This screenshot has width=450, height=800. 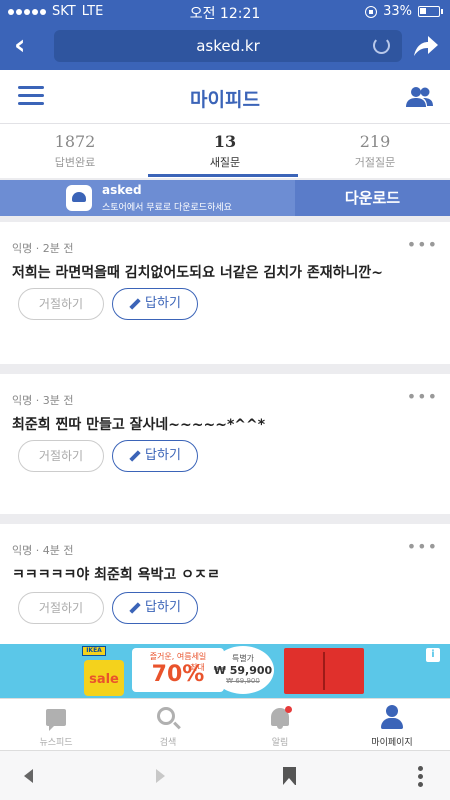 I want to click on url-bar: asked.kr, so click(x=228, y=46).